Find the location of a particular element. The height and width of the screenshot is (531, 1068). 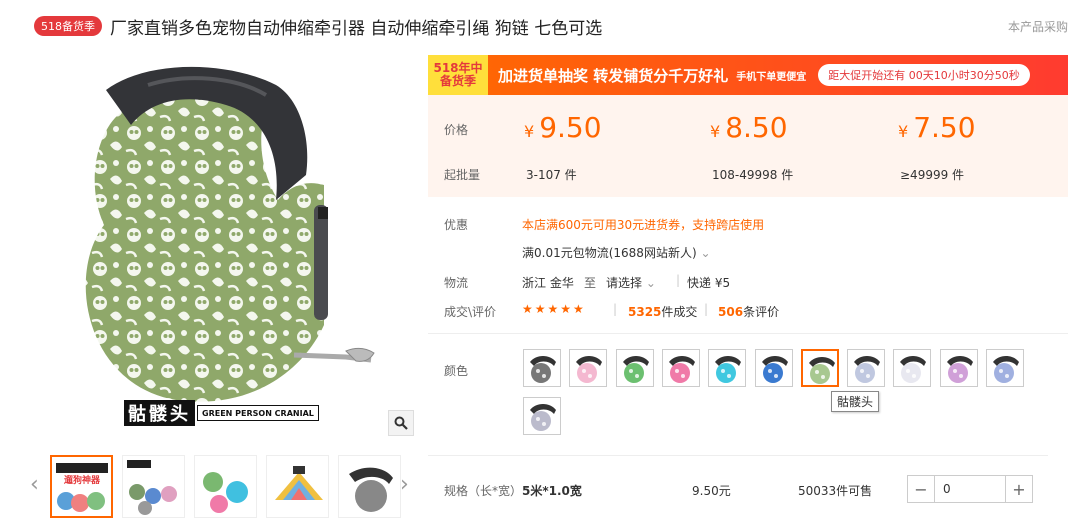

brand-strip: 骷髅头 GREEN PERSON CRANIAL is located at coordinates (226, 413).